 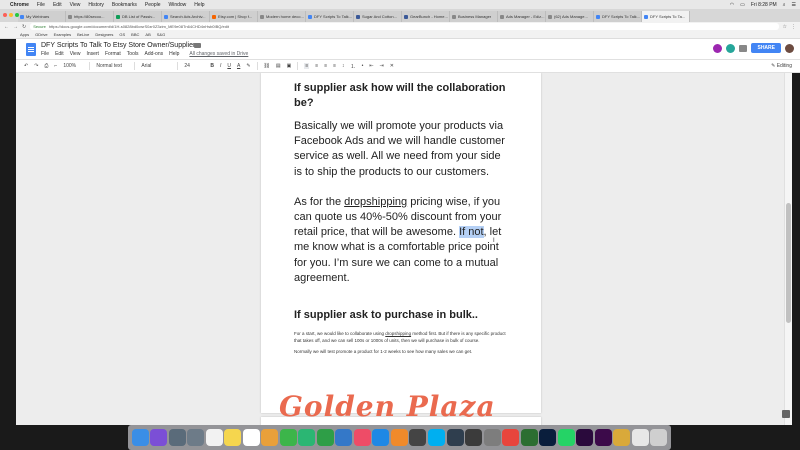 What do you see at coordinates (229, 66) in the screenshot?
I see `underline-button: U` at bounding box center [229, 66].